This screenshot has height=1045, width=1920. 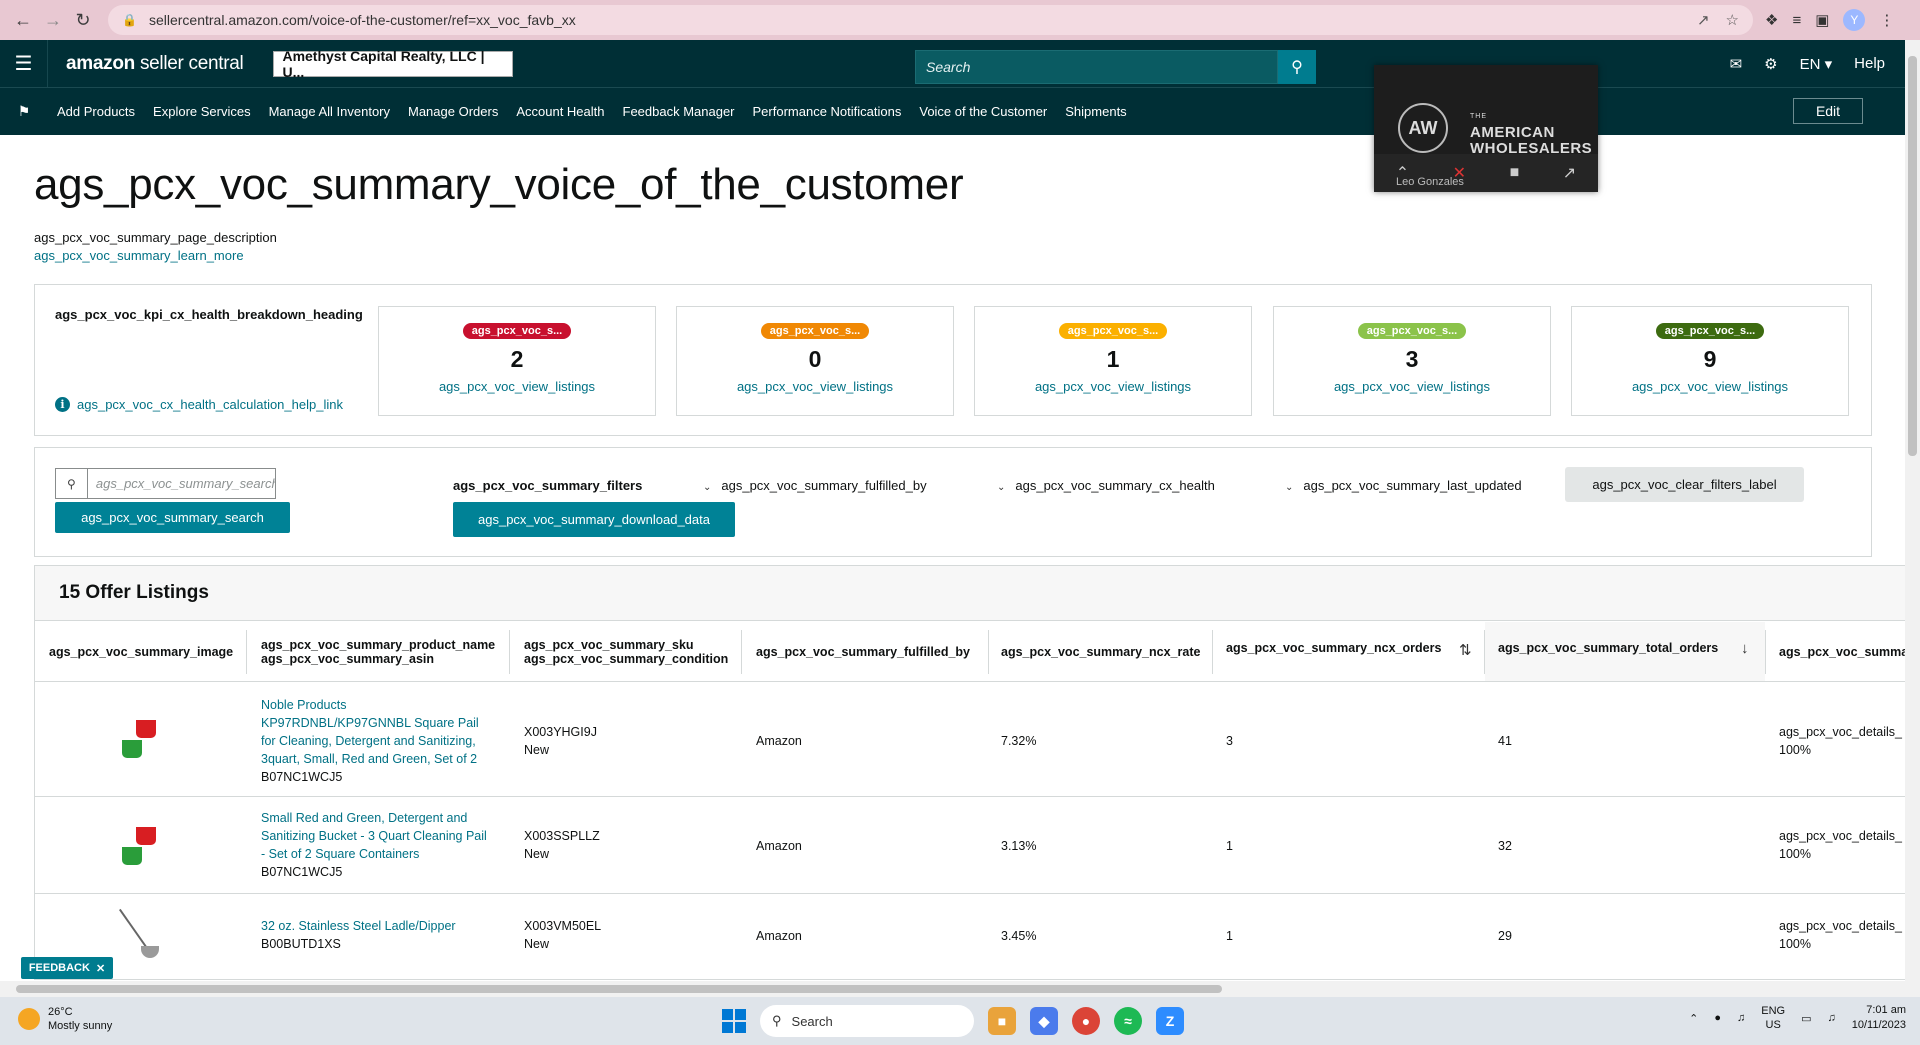 What do you see at coordinates (172, 517) in the screenshot?
I see `summary-search-button: ags_pcx_voc_summary_search` at bounding box center [172, 517].